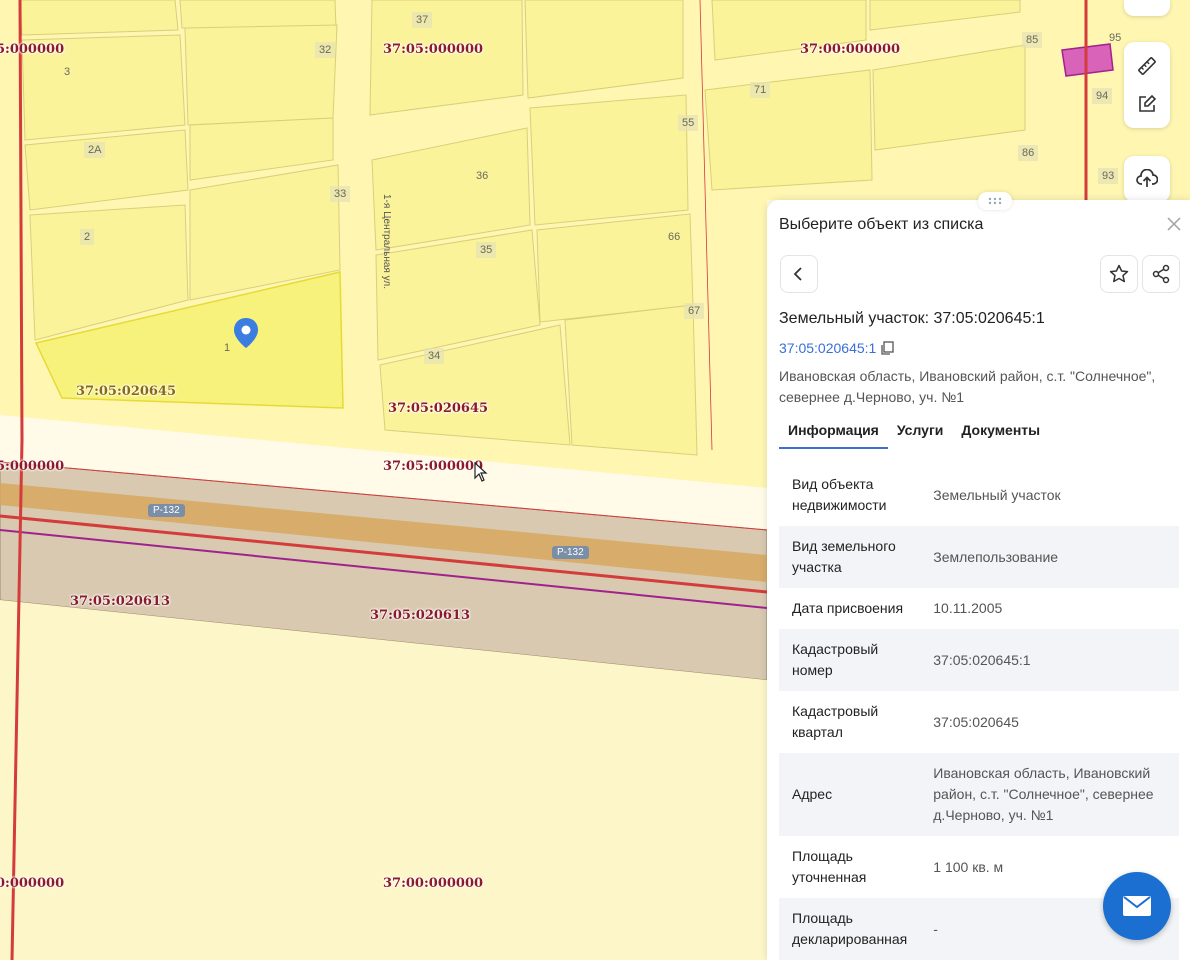 The width and height of the screenshot is (1190, 960). I want to click on house-number: 94, so click(1102, 96).